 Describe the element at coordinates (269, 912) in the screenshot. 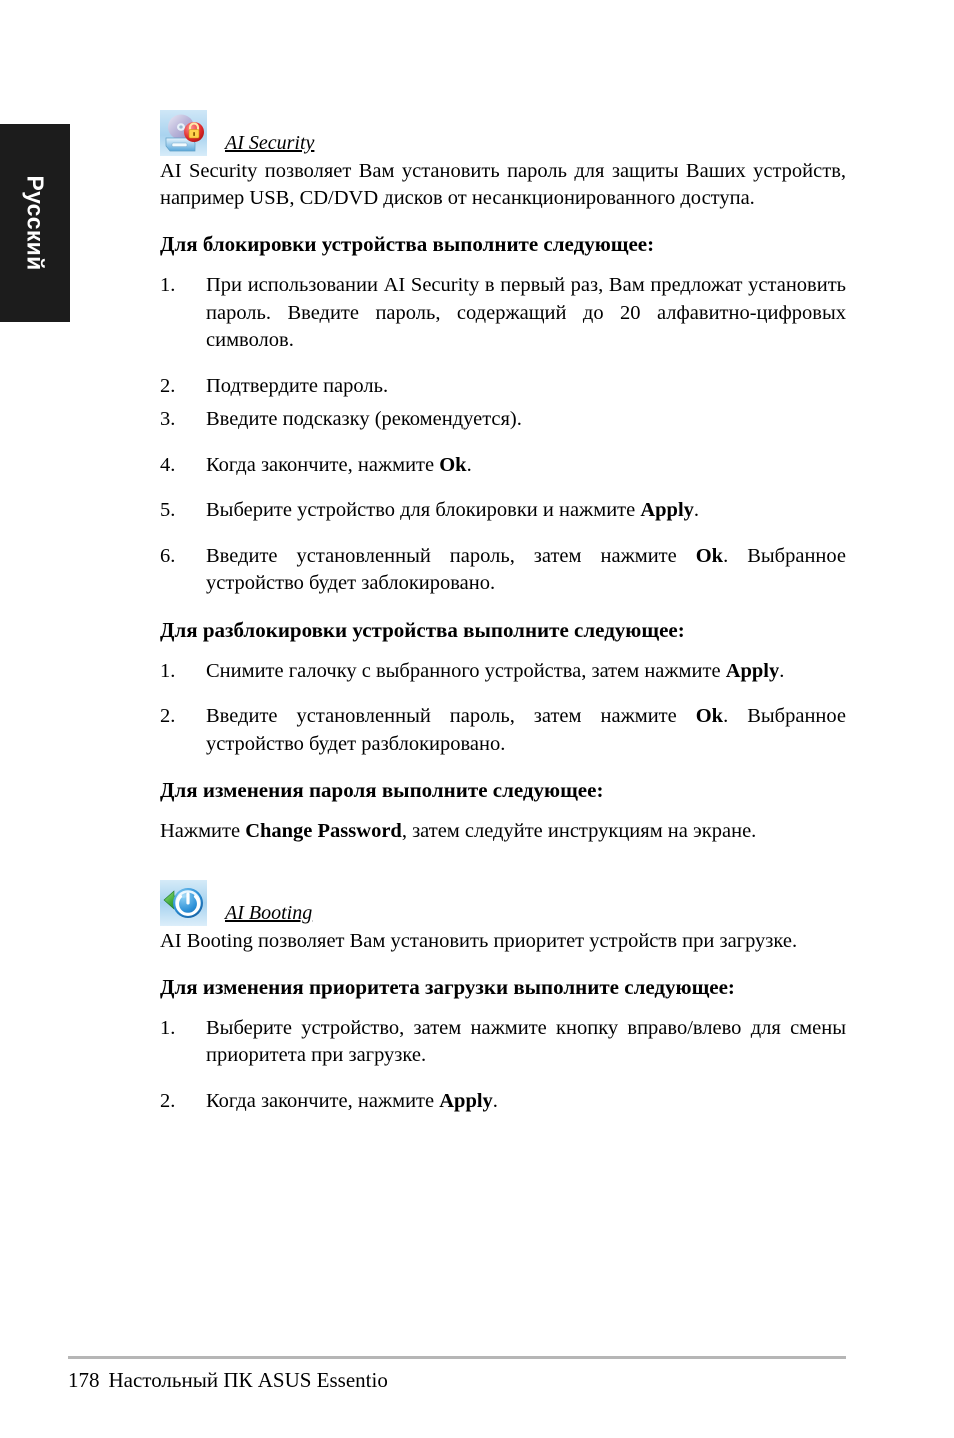

I see `ai-booting-label: AI Booting` at that location.